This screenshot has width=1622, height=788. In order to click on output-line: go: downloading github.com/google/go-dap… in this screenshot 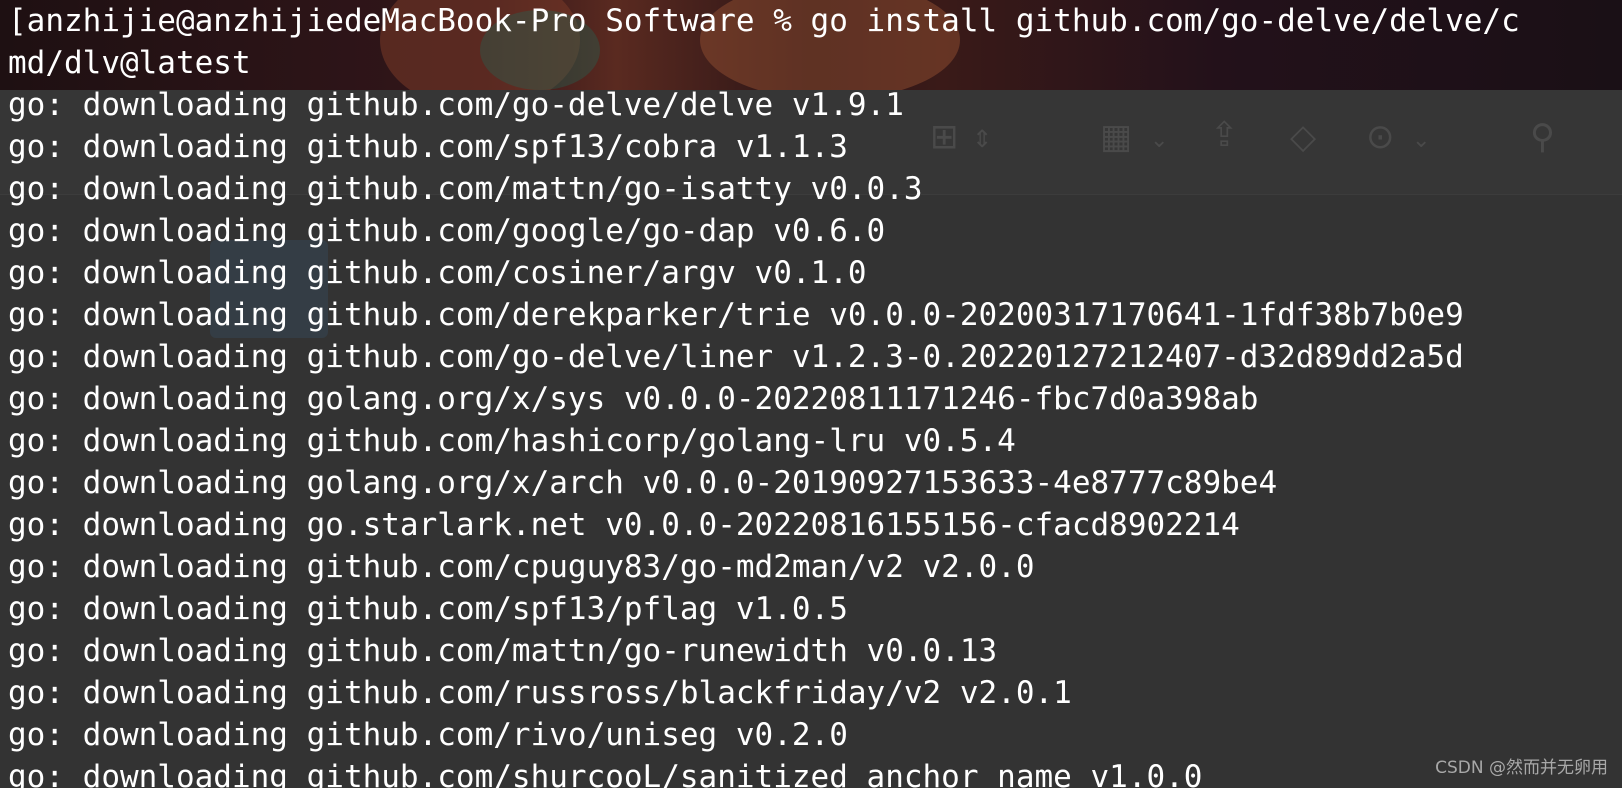, I will do `click(447, 231)`.